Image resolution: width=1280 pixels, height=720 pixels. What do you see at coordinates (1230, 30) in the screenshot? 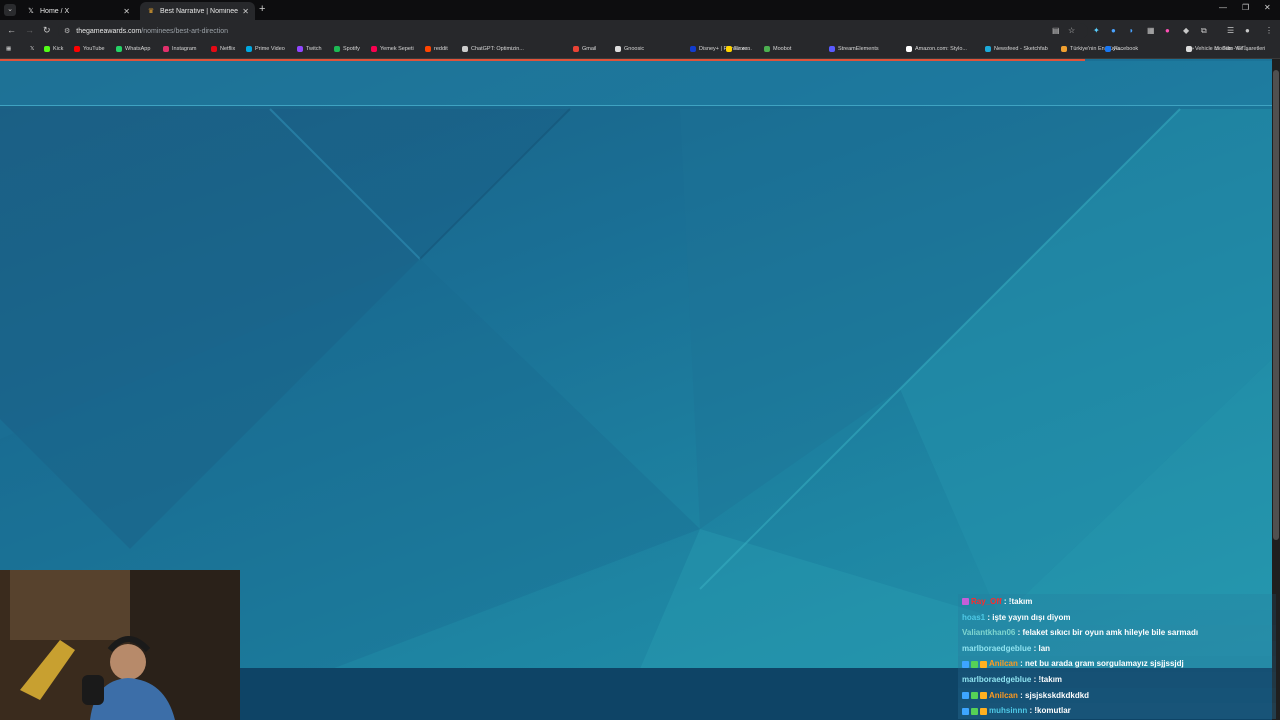
I see `reading-list-icon: ☰` at bounding box center [1230, 30].